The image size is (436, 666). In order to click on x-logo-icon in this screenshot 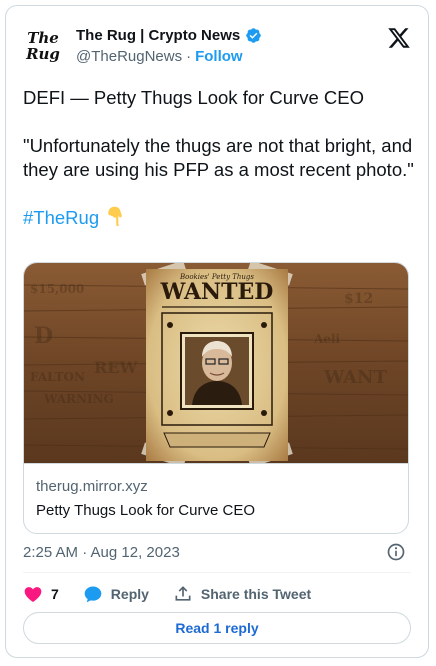, I will do `click(399, 38)`.